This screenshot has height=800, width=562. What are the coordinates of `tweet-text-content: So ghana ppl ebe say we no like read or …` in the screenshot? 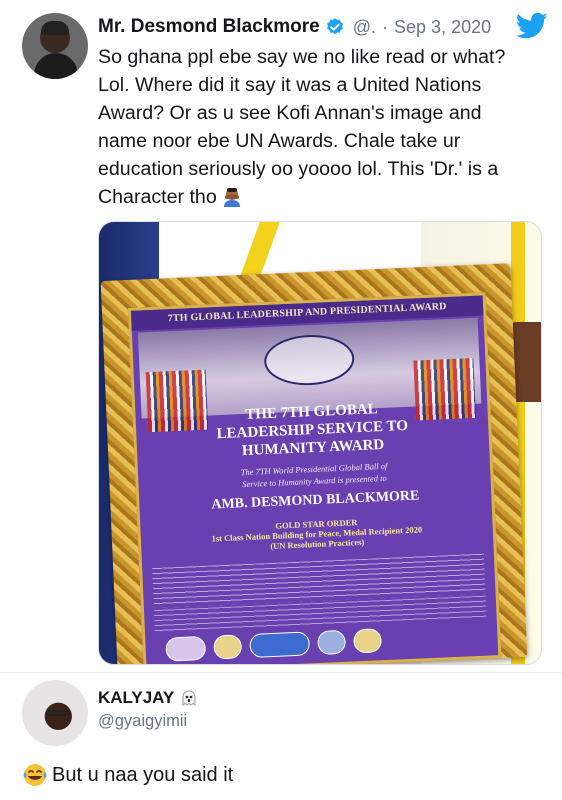 It's located at (302, 127).